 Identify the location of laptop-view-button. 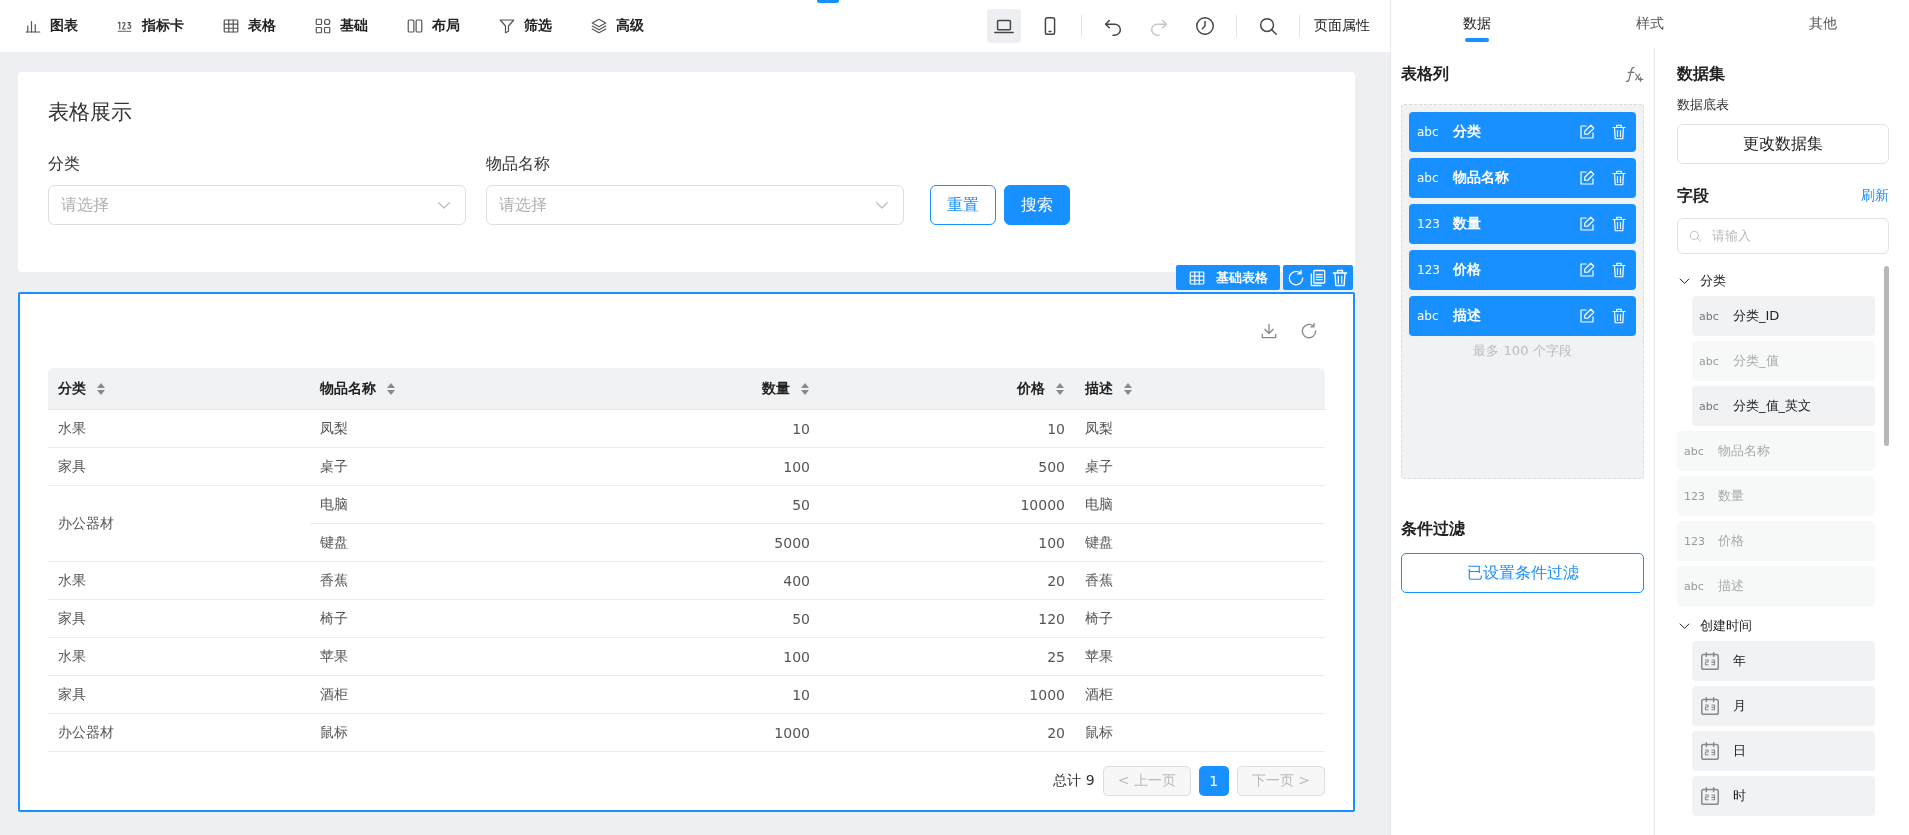
(1004, 26).